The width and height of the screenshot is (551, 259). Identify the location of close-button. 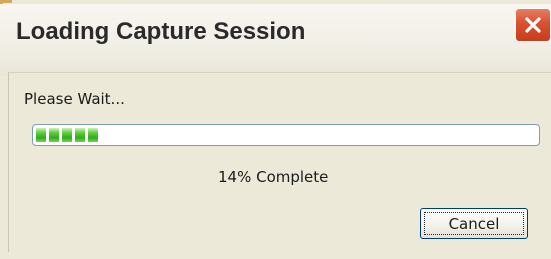
(533, 25).